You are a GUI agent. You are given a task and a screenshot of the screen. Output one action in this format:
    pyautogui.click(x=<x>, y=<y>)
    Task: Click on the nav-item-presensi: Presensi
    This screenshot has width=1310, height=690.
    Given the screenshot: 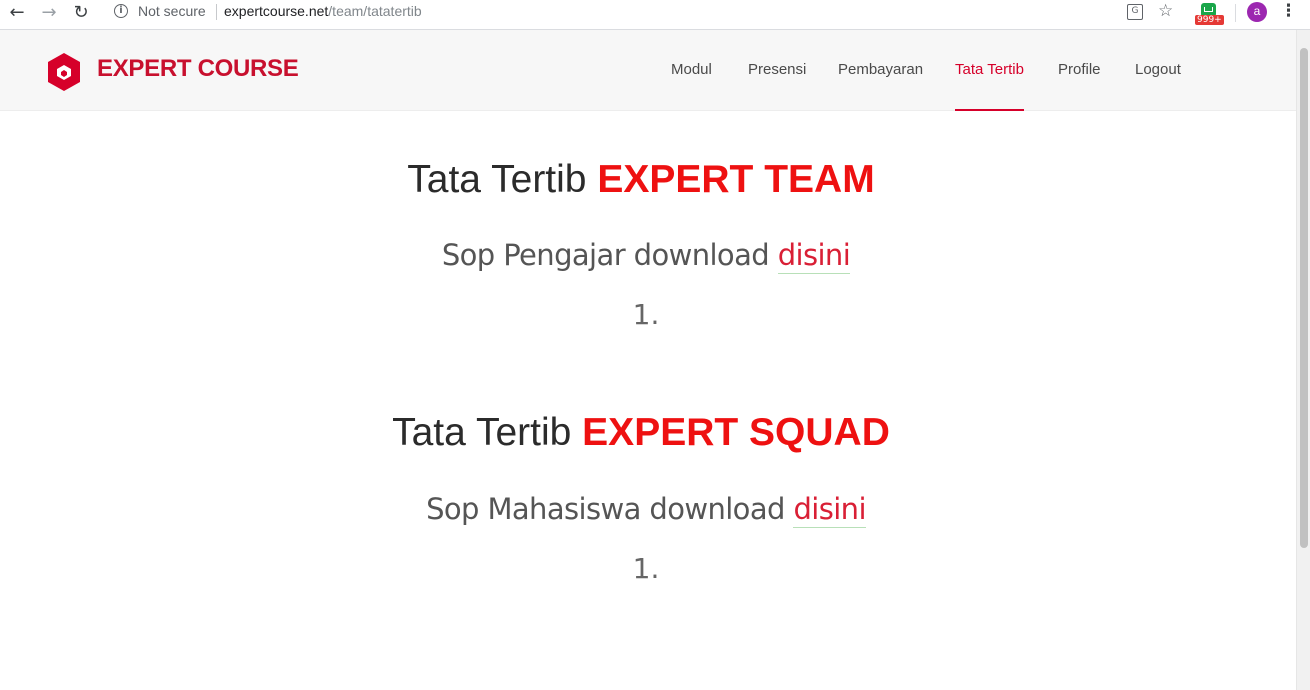 What is the action you would take?
    pyautogui.click(x=777, y=69)
    